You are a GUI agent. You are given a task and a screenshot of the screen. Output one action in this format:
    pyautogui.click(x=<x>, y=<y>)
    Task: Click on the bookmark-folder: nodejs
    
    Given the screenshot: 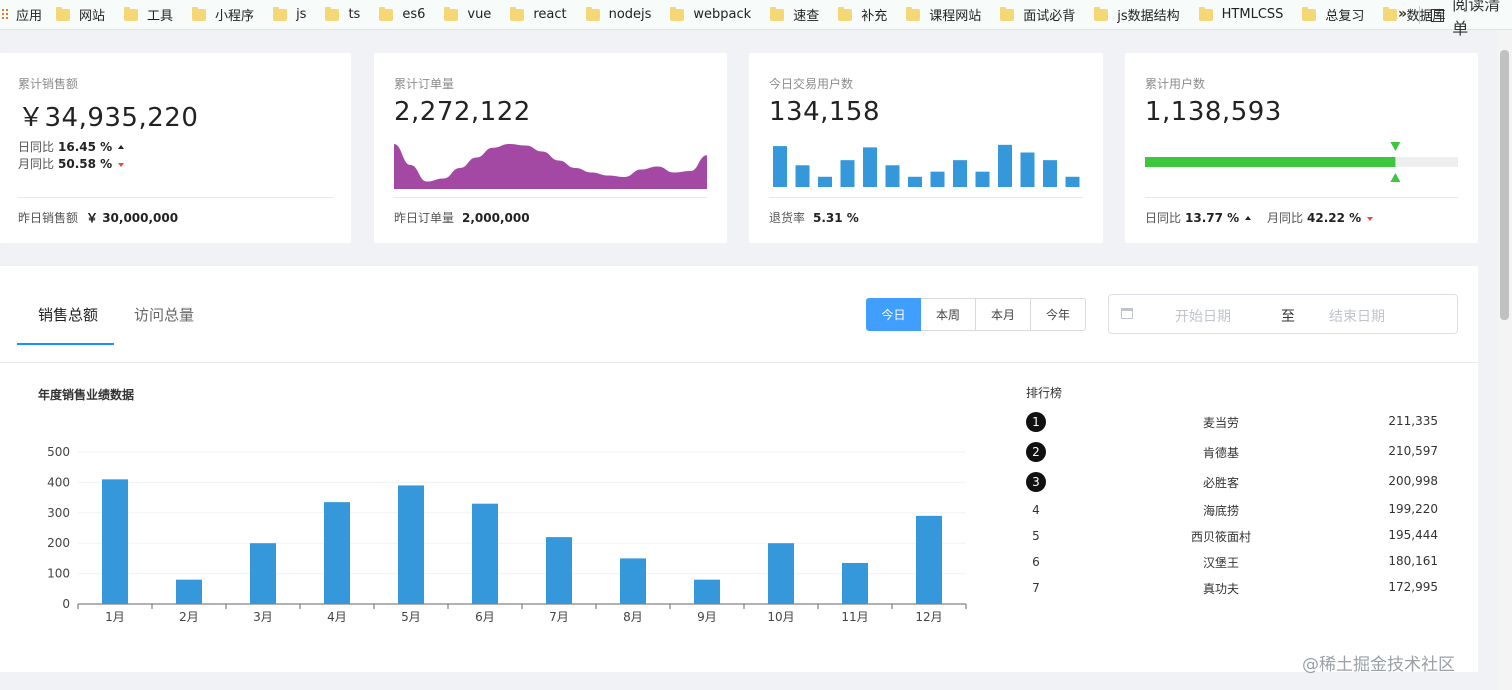 What is the action you would take?
    pyautogui.click(x=618, y=14)
    